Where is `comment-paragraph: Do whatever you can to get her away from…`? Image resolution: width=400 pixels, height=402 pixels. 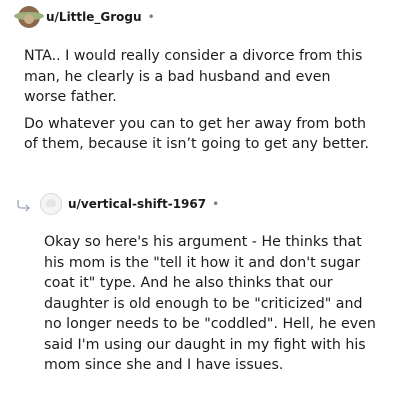
comment-paragraph: Do whatever you can to get her away from… is located at coordinates (196, 134).